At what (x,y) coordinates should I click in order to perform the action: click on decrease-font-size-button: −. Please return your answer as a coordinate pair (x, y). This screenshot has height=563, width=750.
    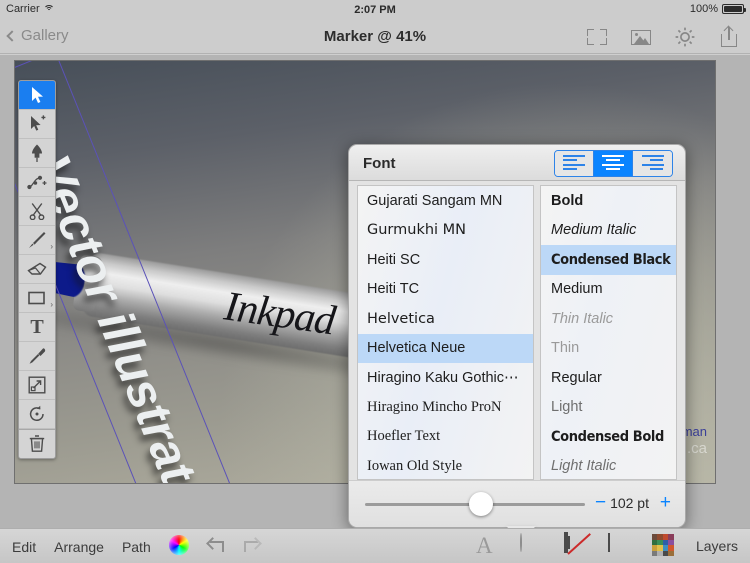
    Looking at the image, I should click on (600, 503).